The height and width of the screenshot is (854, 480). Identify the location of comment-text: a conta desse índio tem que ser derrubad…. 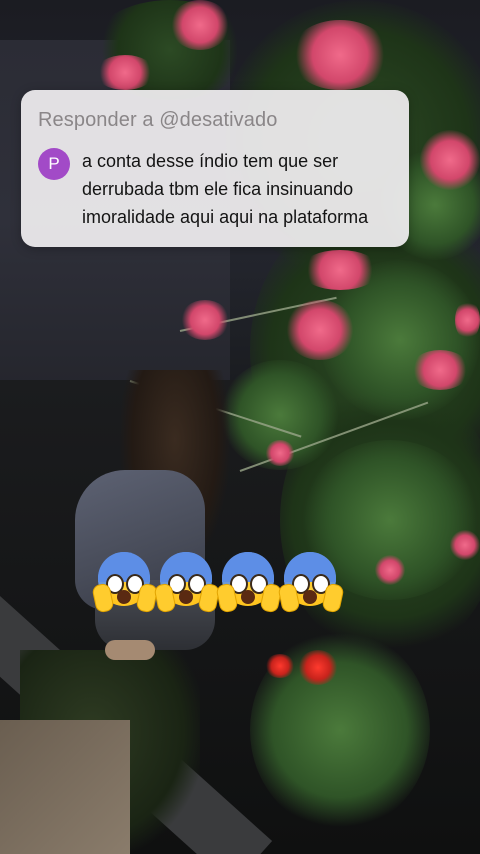
(241, 189).